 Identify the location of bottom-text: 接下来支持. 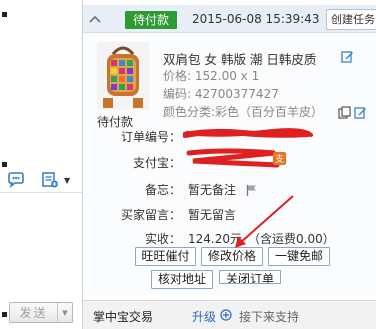
(269, 317).